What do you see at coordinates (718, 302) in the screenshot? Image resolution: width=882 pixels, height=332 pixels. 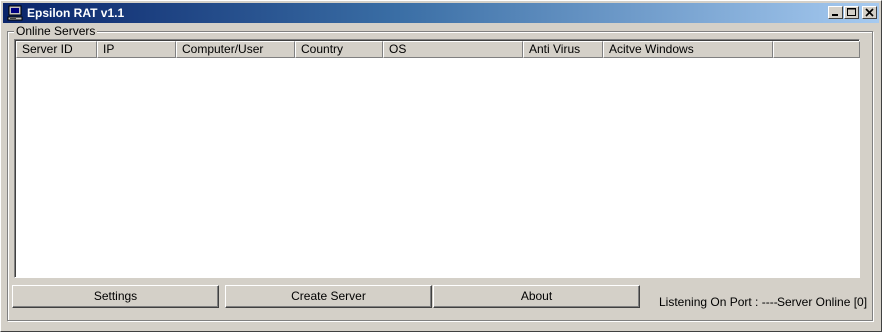 I see `listening-port-status: Listening On Port : ----` at bounding box center [718, 302].